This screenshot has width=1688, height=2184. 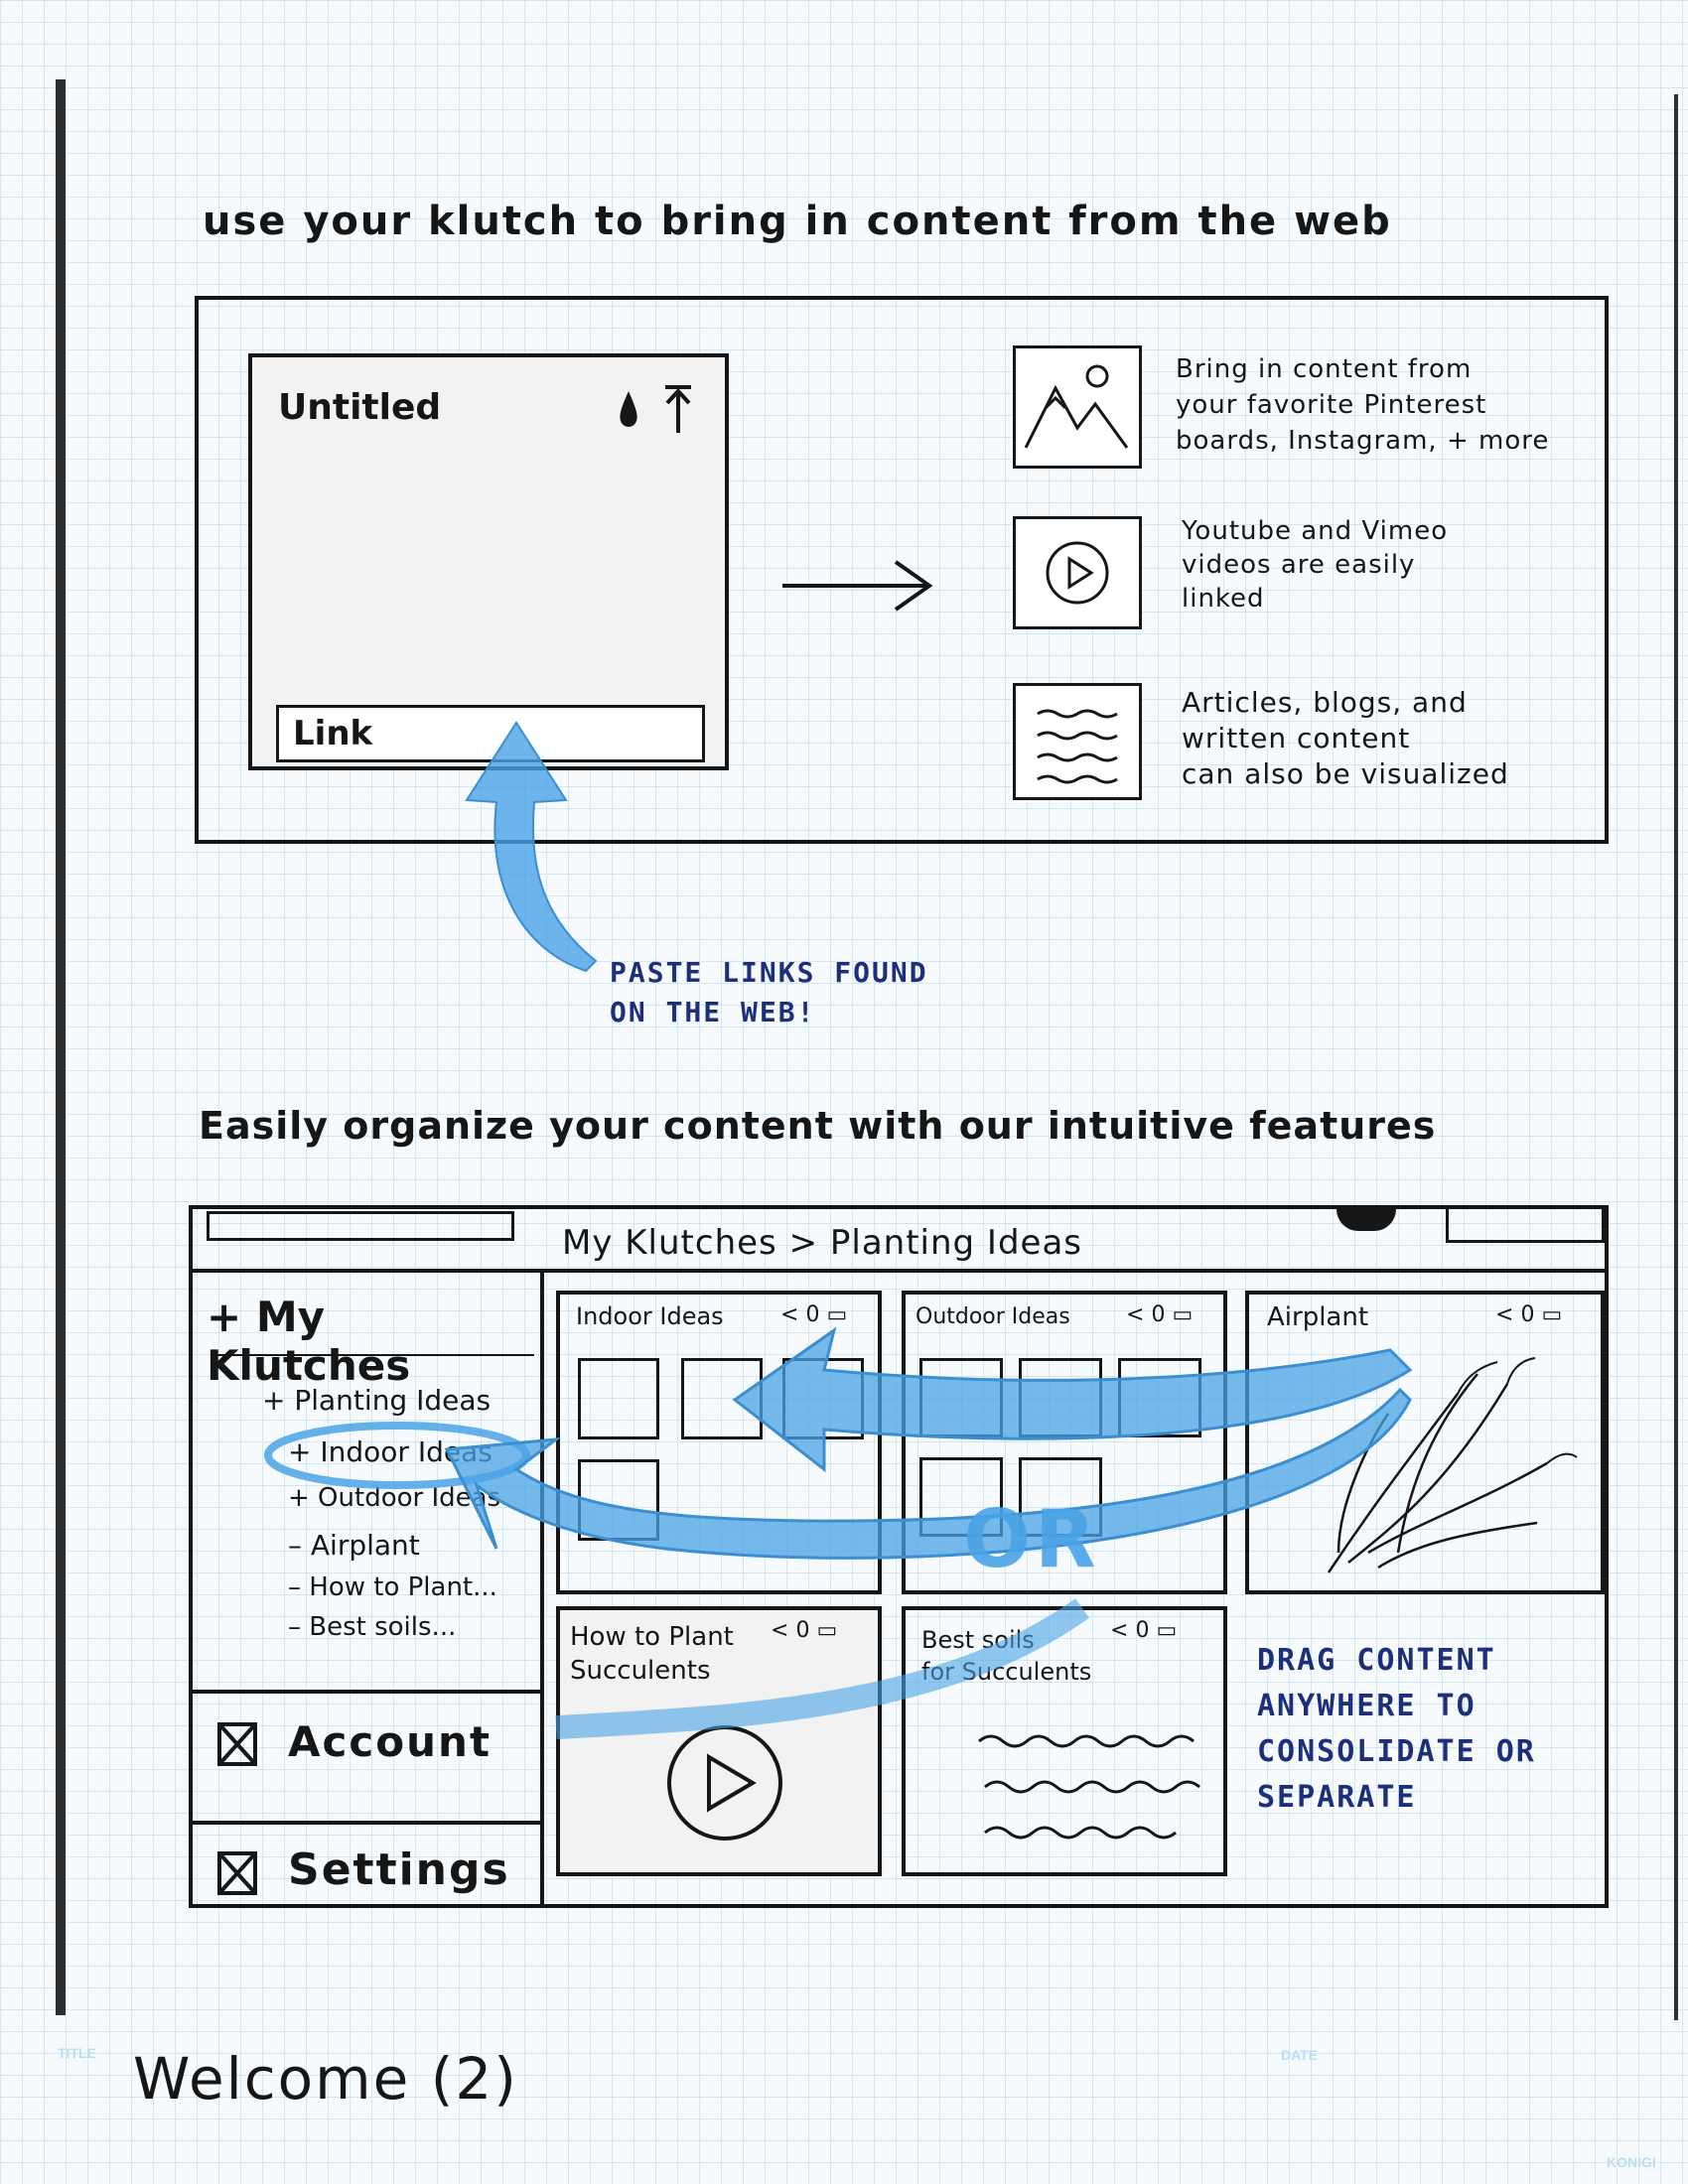 What do you see at coordinates (488, 561) in the screenshot?
I see `editor-card: Untitled Link` at bounding box center [488, 561].